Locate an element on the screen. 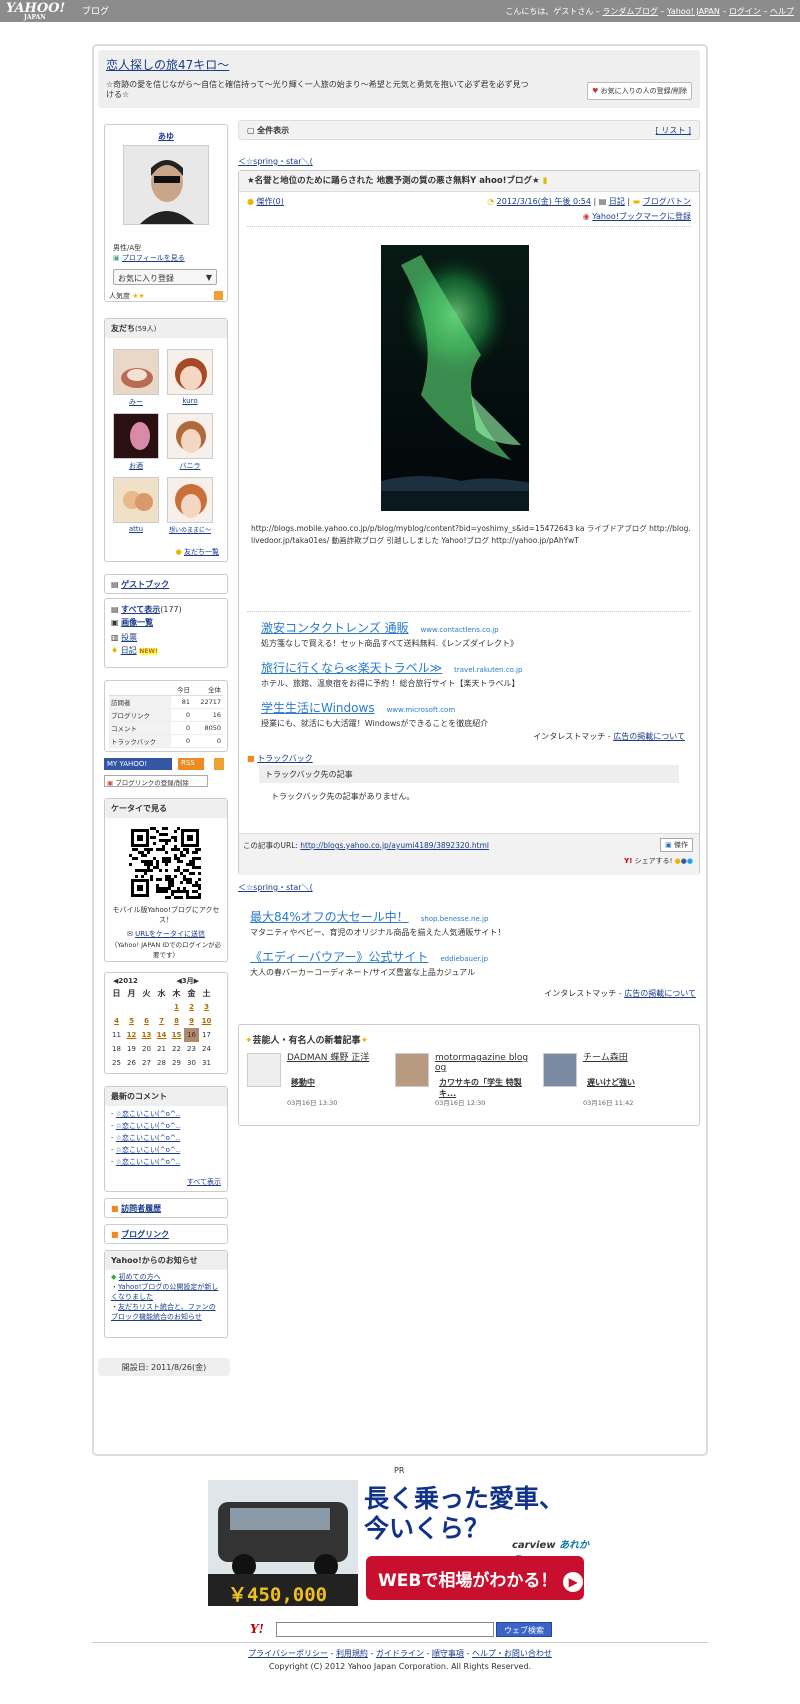 The height and width of the screenshot is (1704, 800). celeb-name: DADMAN 蝶野 正洋 is located at coordinates (337, 1058).